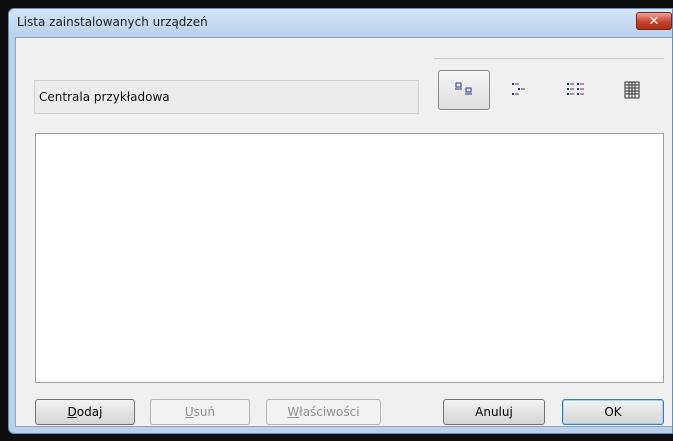  Describe the element at coordinates (340, 23) in the screenshot. I see `title-bar: Lista zainstalowanych urządzeń ✕` at that location.